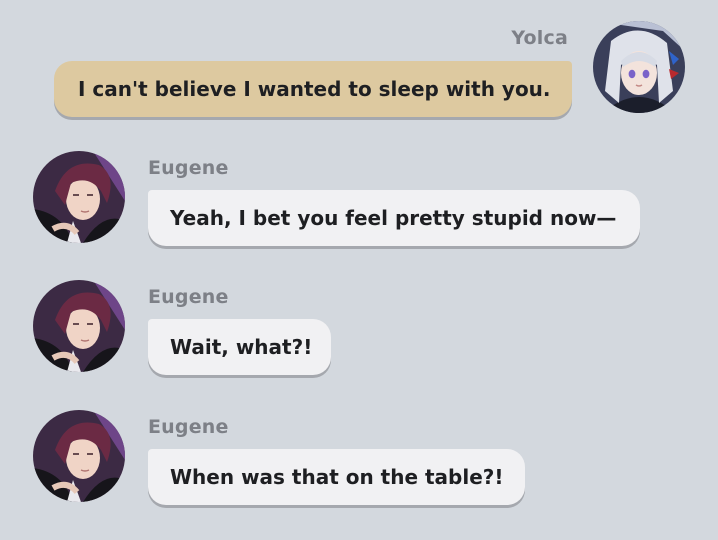  I want to click on message-bubble: Yeah, I bet you feel pretty stupid now—, so click(394, 218).